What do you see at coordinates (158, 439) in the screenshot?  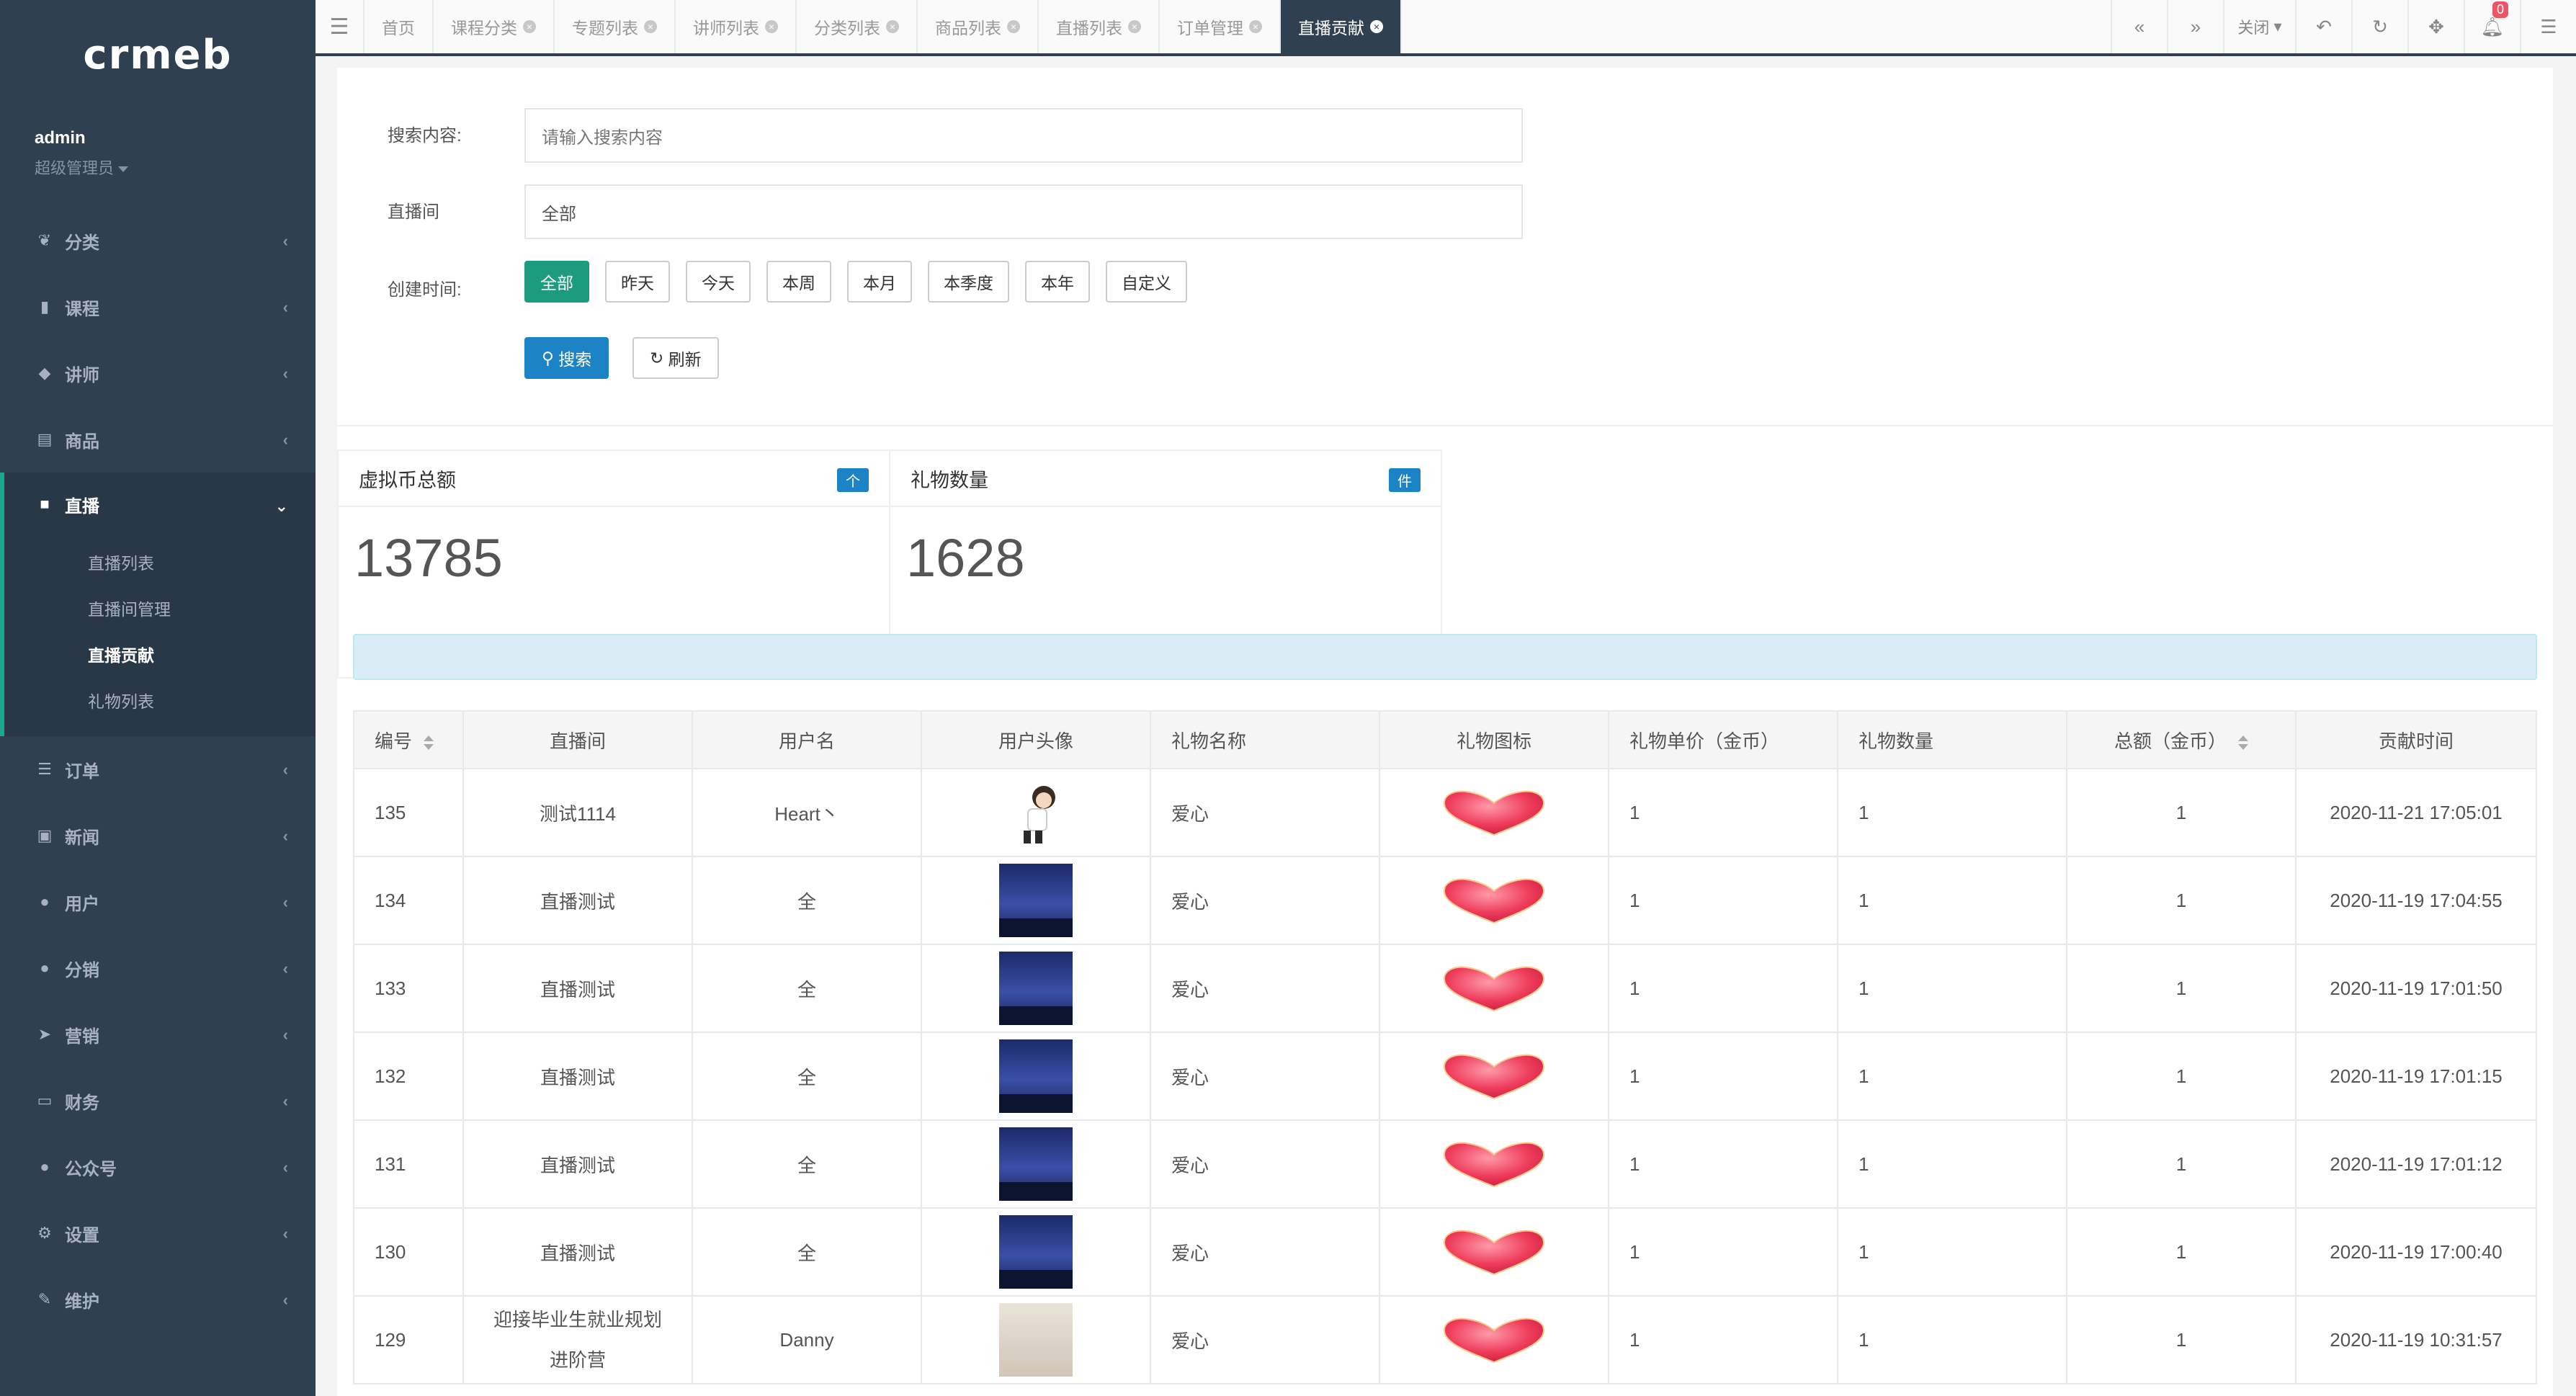 I see `sidebar-item-goods: ▤ 商品 ‹` at bounding box center [158, 439].